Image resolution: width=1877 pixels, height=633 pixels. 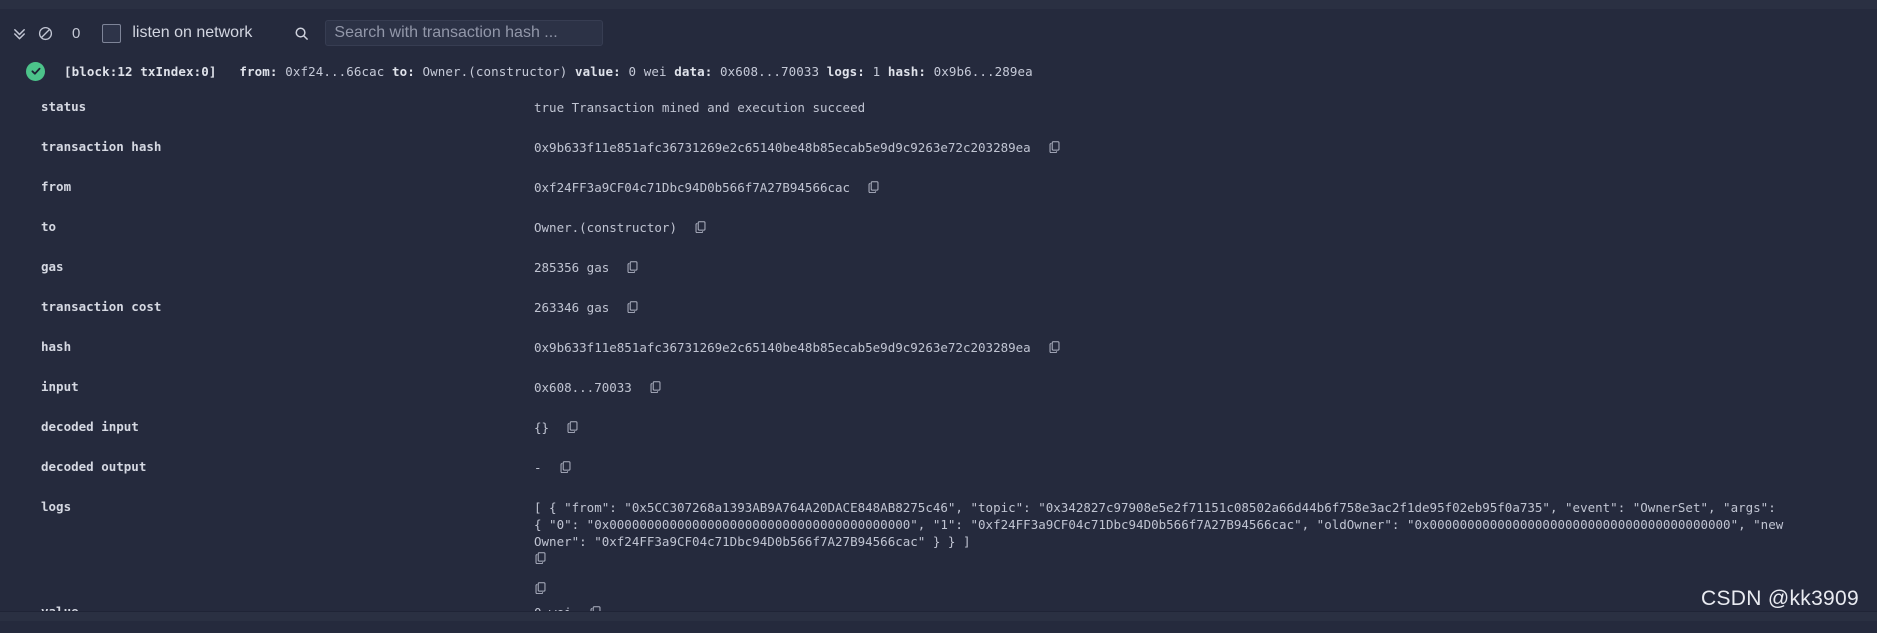 What do you see at coordinates (267, 462) in the screenshot?
I see `row-key-decoded-output: decoded output` at bounding box center [267, 462].